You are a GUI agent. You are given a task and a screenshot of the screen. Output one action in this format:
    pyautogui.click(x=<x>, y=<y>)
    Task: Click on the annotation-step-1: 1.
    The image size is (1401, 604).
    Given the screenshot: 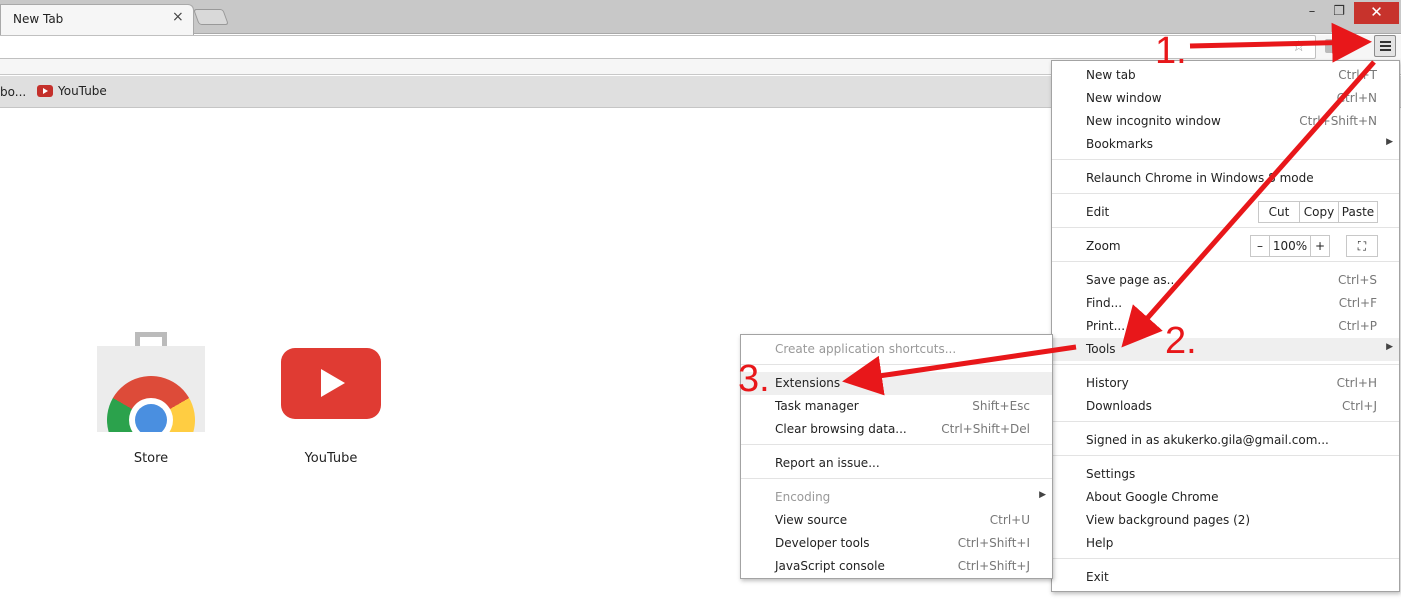 What is the action you would take?
    pyautogui.click(x=1171, y=51)
    